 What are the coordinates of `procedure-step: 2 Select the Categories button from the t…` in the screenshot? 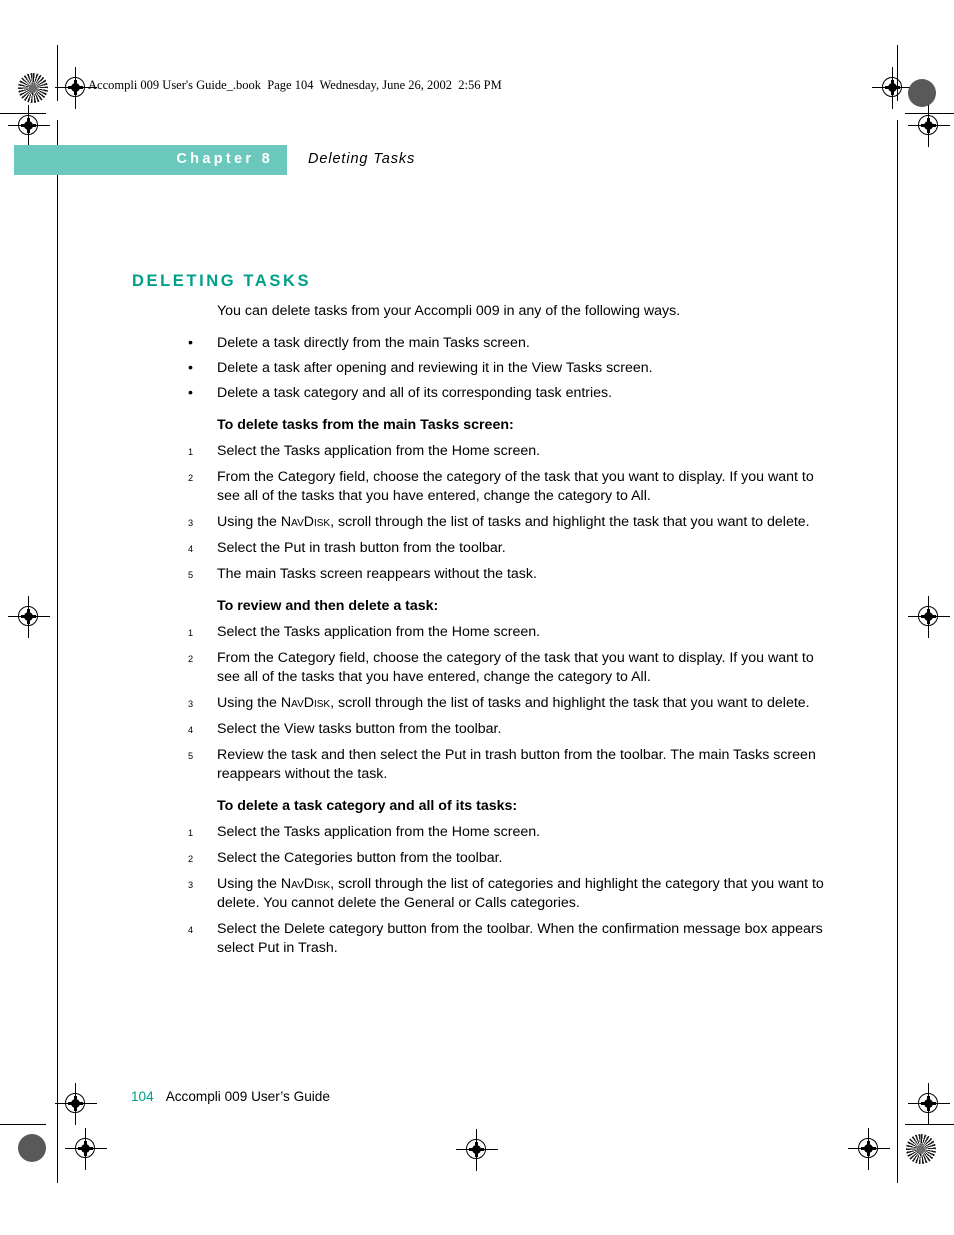 It's located at (508, 858).